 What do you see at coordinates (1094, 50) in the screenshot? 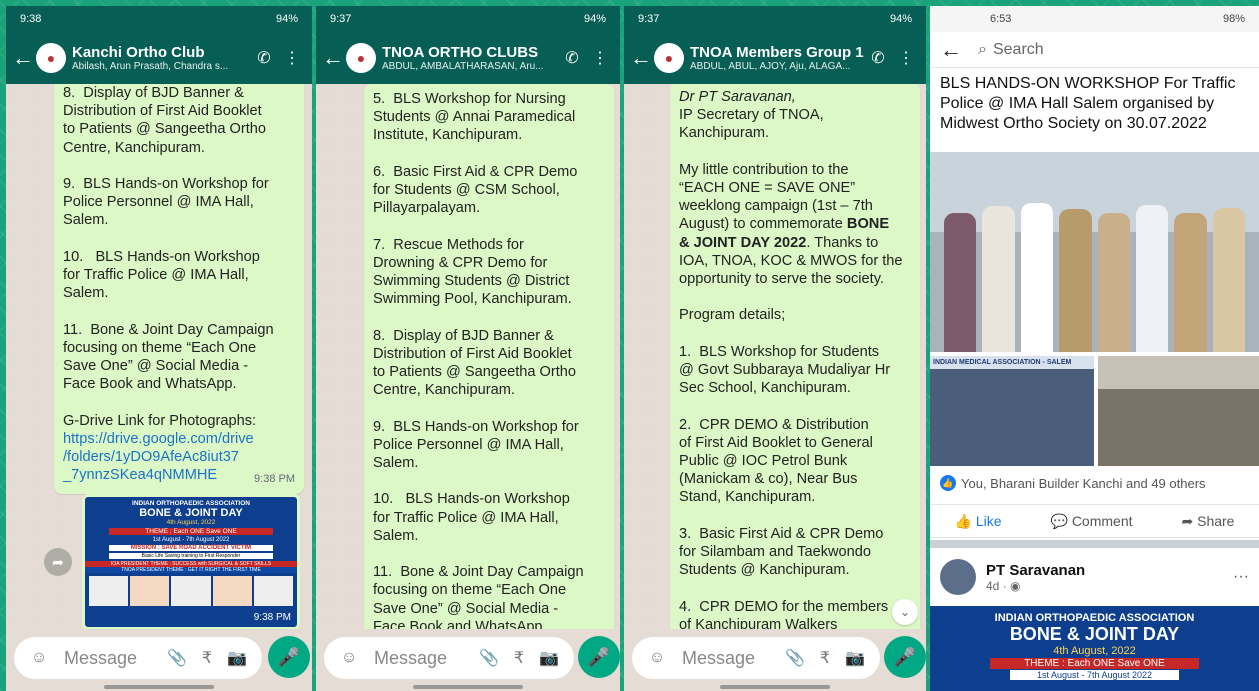
I see `search-bar: ← ⌕ Search` at bounding box center [1094, 50].